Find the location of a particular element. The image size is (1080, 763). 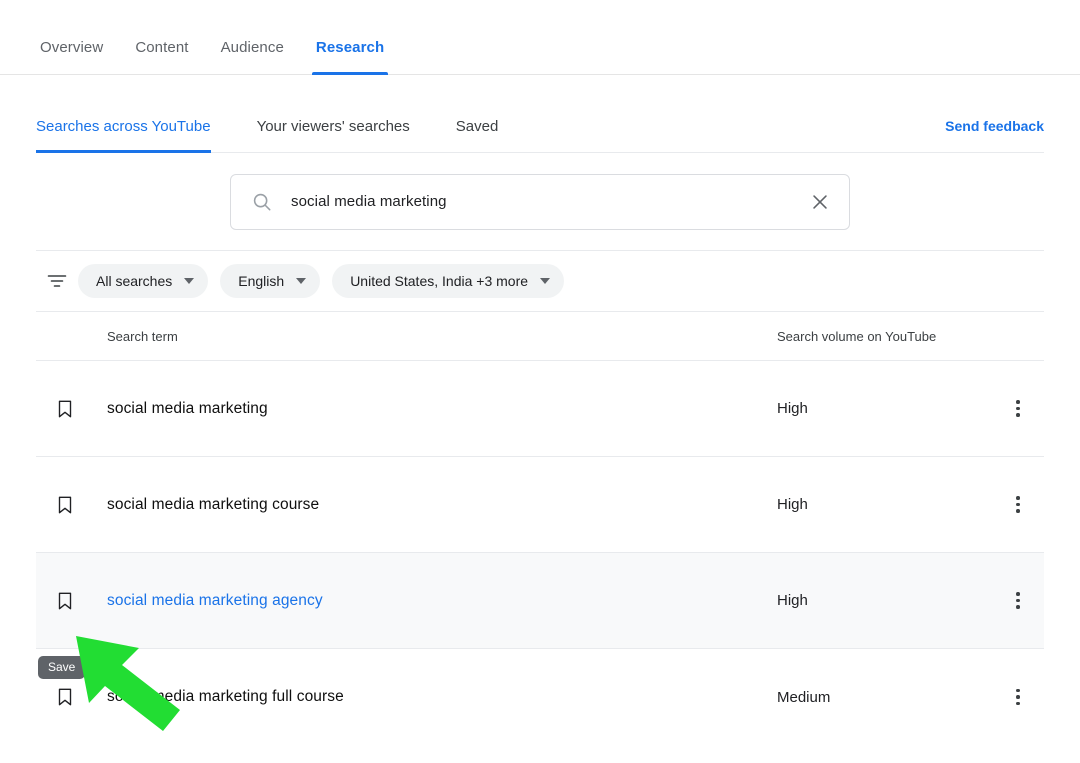

nav-tab-overview: Overview is located at coordinates (71, 56).